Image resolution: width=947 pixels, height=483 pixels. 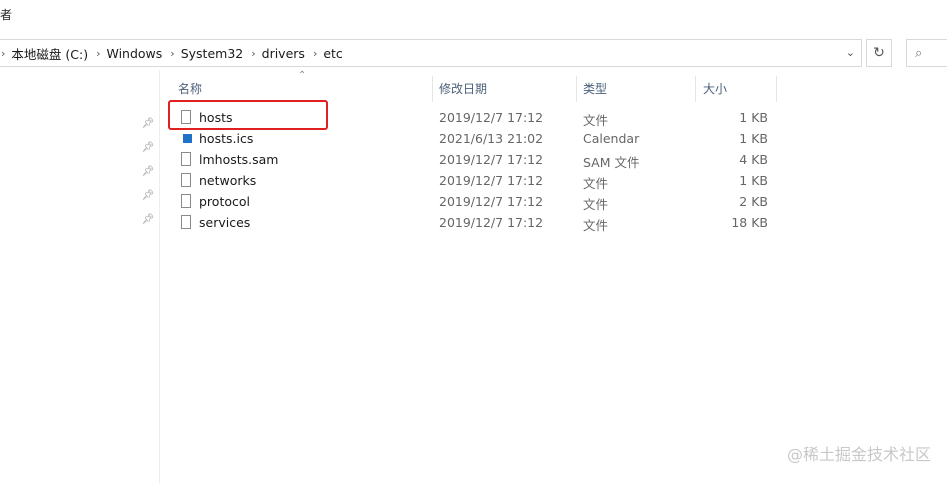 I want to click on search-box: ⌕, so click(x=926, y=53).